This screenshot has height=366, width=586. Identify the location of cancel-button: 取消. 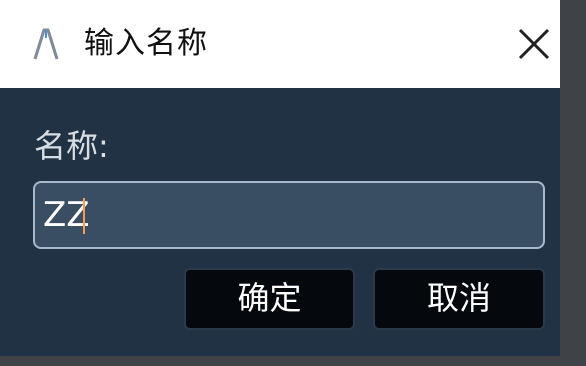
(459, 299).